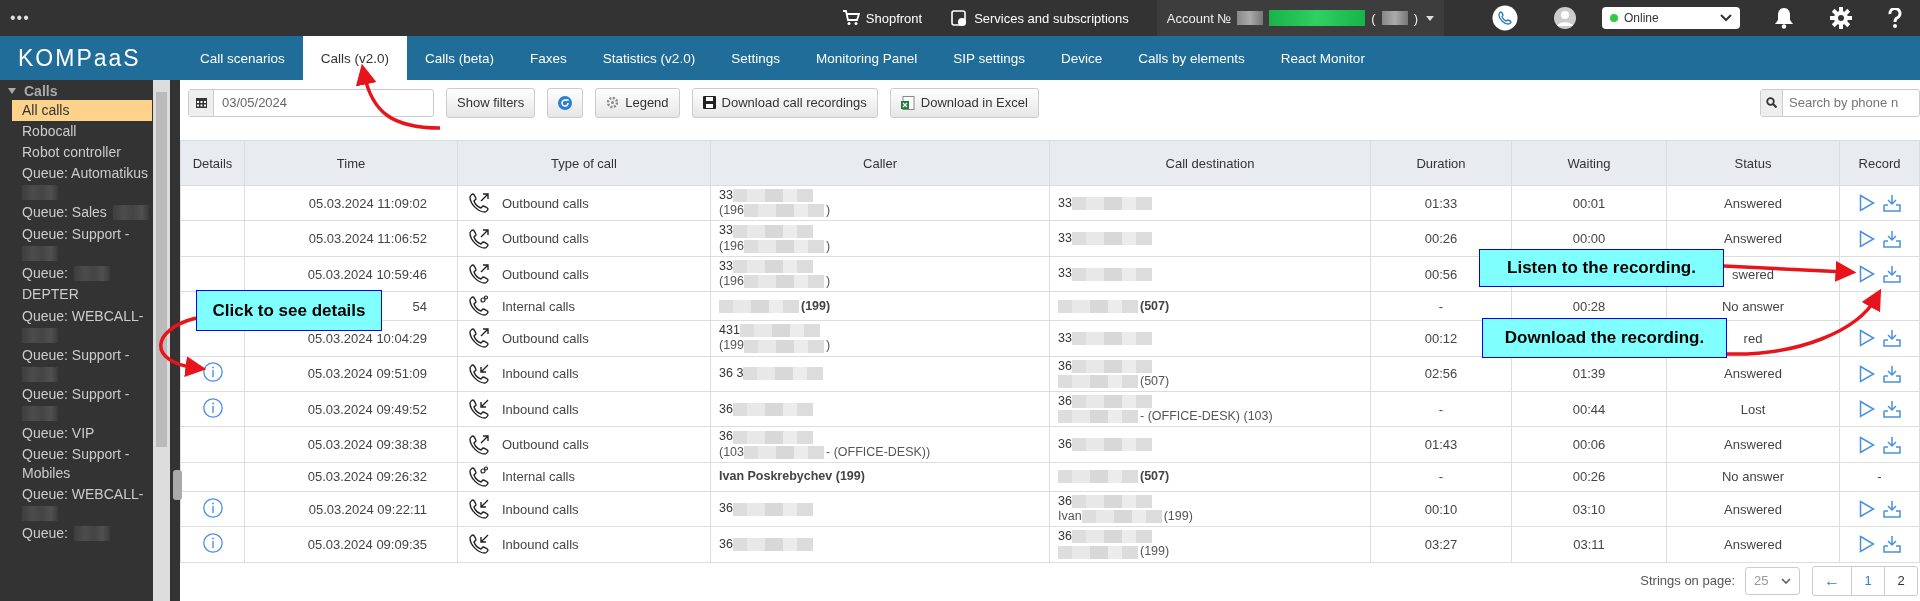 Image resolution: width=1920 pixels, height=601 pixels. I want to click on column-header: Duration, so click(1441, 163).